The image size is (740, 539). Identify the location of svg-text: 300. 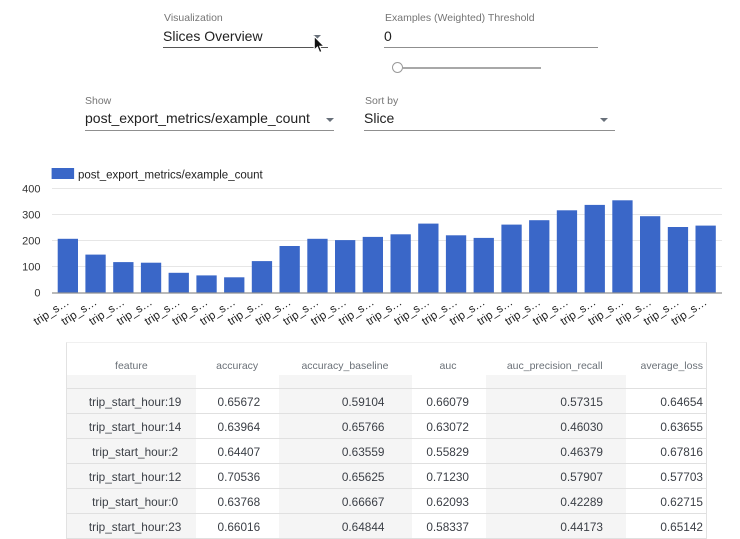
(31, 216).